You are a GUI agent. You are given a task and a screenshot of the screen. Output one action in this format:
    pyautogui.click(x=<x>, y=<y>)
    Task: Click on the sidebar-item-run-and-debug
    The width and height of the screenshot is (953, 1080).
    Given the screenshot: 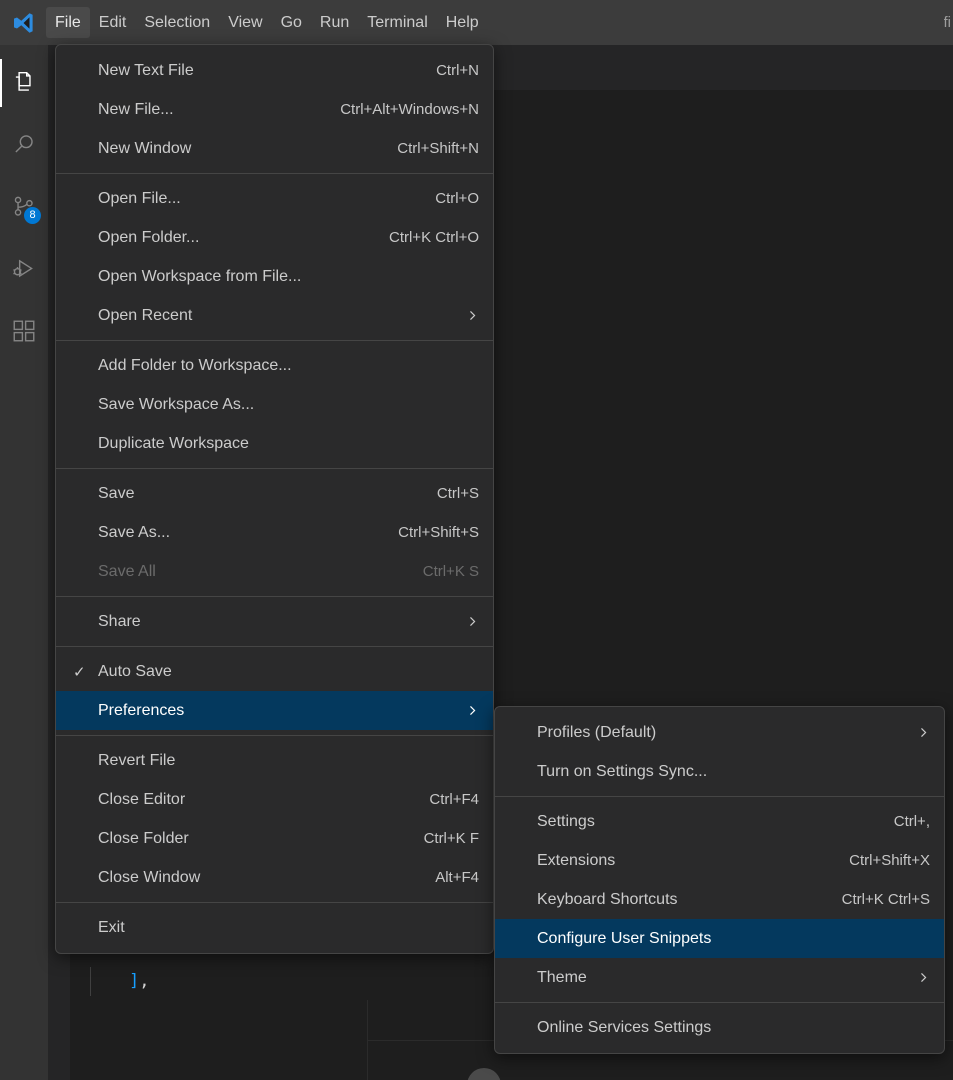 What is the action you would take?
    pyautogui.click(x=24, y=269)
    